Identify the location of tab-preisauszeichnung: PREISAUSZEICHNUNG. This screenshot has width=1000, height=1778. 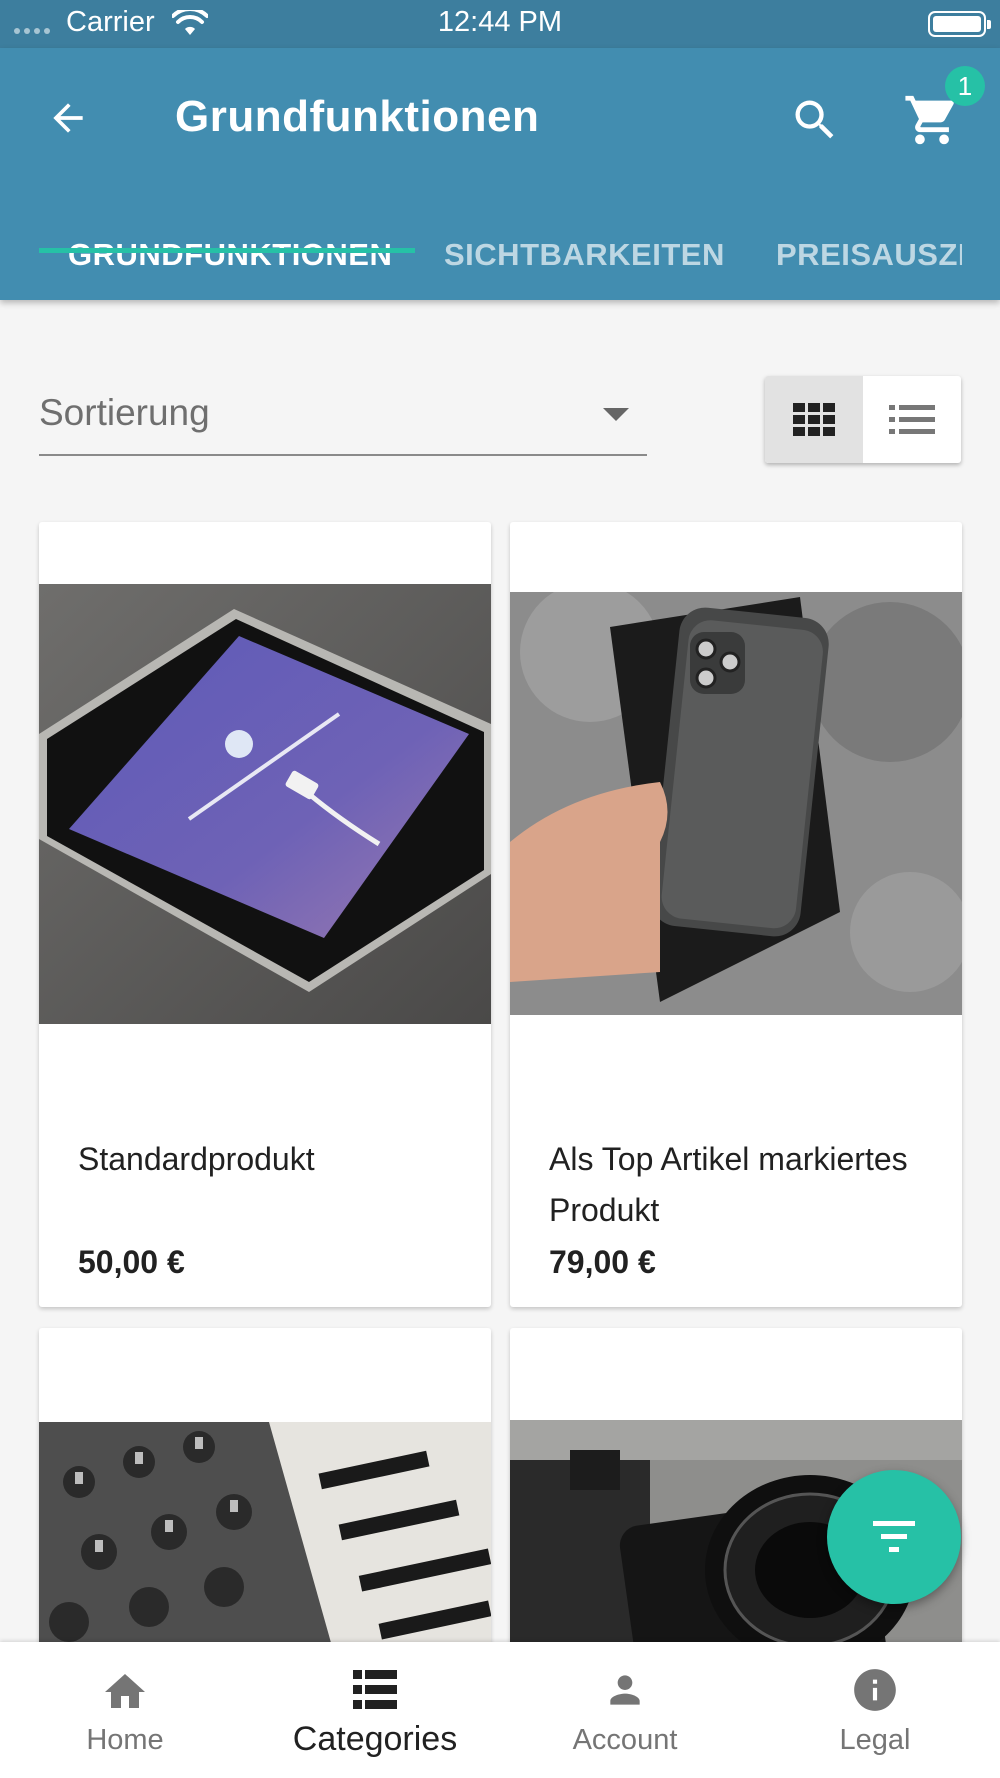
(869, 255).